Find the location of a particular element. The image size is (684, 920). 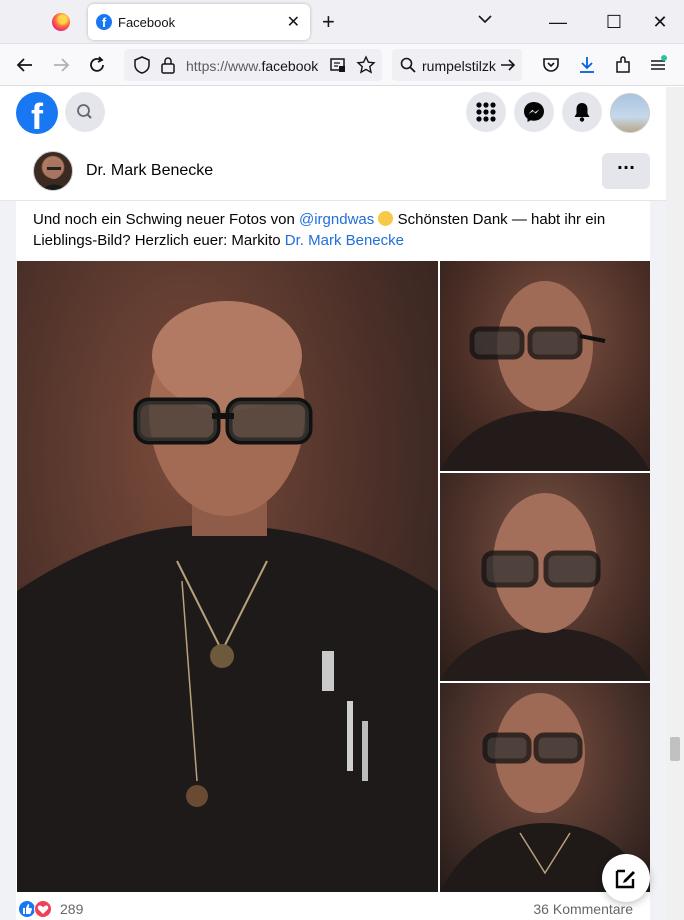

menu-button is located at coordinates (486, 112).